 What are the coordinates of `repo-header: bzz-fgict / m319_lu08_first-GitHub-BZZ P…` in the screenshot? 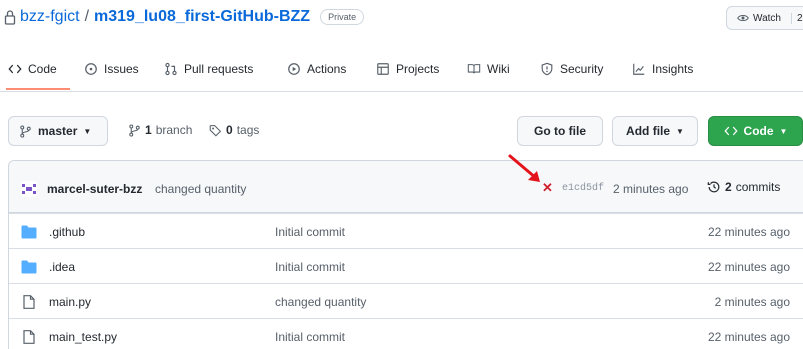 It's located at (401, 20).